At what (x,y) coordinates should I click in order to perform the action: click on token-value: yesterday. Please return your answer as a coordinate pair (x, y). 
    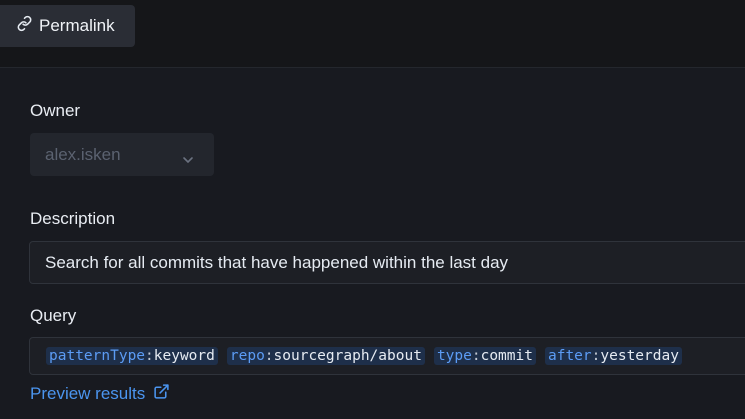
    Looking at the image, I should click on (639, 356).